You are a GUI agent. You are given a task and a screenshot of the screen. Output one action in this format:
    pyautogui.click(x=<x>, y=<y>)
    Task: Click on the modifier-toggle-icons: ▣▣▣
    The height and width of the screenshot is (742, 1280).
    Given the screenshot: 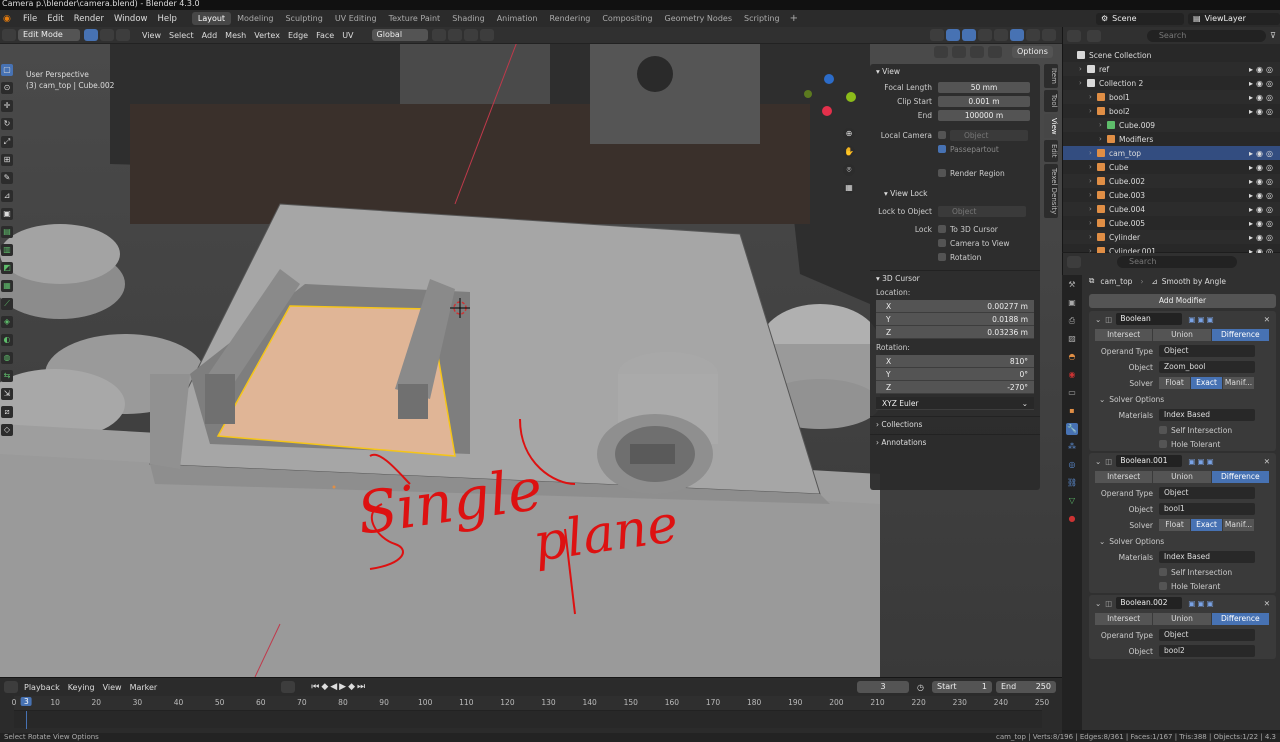 What is the action you would take?
    pyautogui.click(x=1201, y=319)
    